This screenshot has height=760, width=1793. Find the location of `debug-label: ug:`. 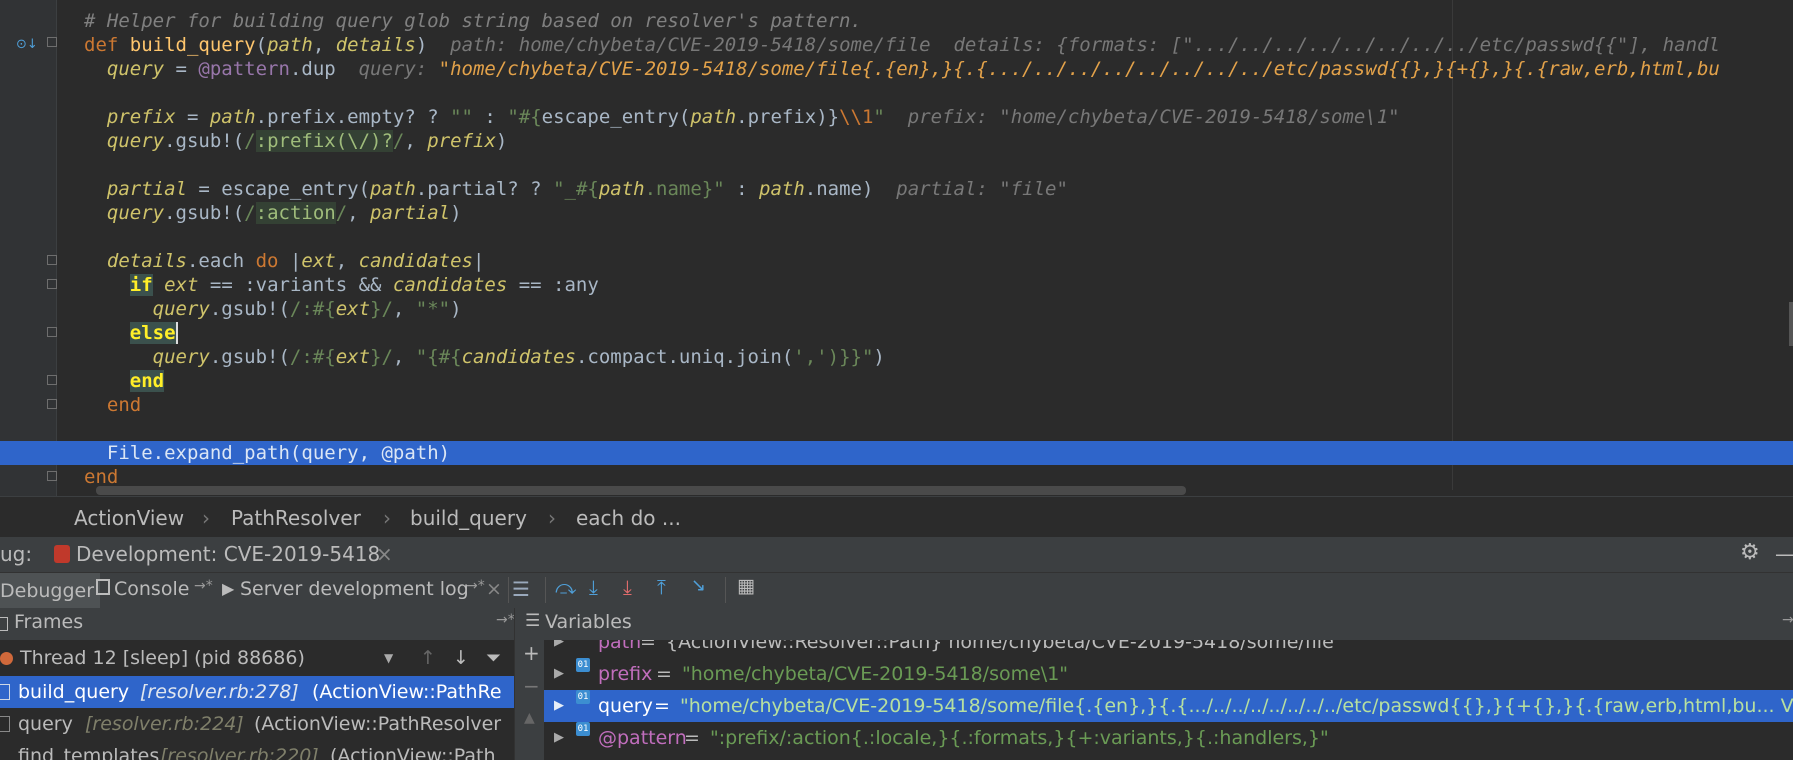

debug-label: ug: is located at coordinates (16, 554).